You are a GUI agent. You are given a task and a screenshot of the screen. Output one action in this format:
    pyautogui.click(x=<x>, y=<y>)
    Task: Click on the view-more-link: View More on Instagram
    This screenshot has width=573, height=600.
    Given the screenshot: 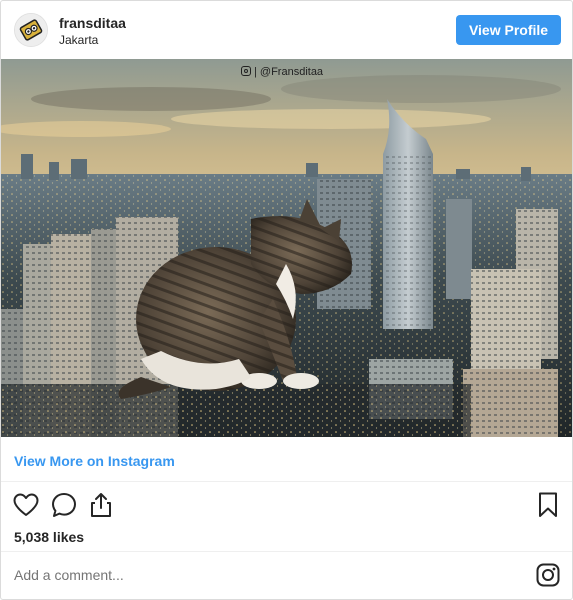 What is the action you would take?
    pyautogui.click(x=94, y=461)
    